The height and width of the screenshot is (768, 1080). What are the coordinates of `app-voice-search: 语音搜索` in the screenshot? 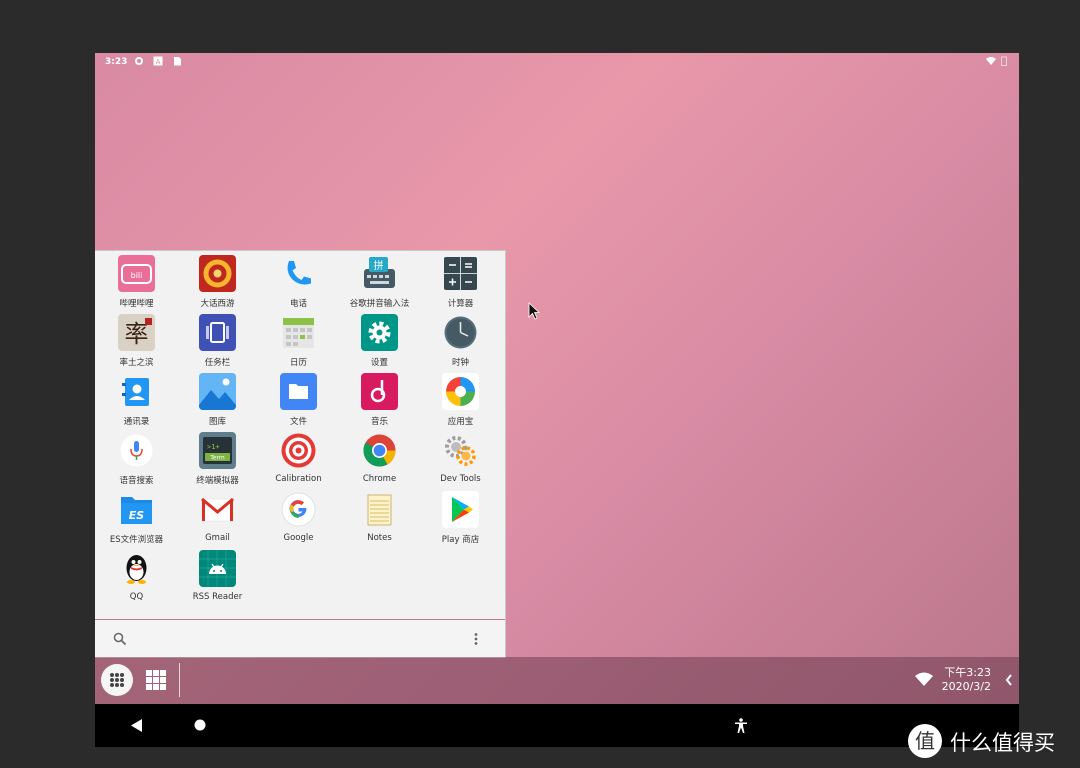 It's located at (136, 457).